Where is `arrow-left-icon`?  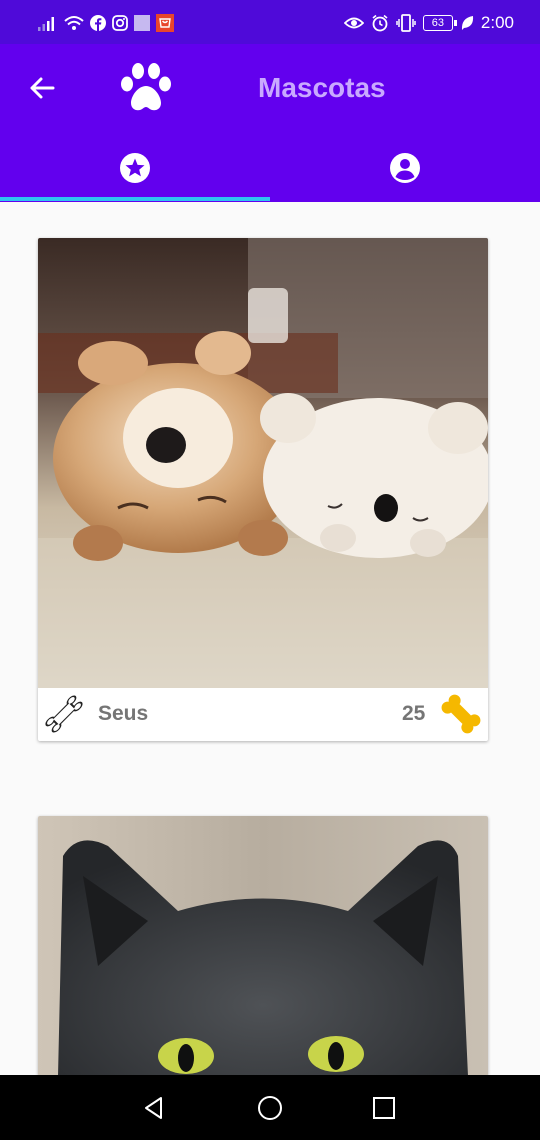
arrow-left-icon is located at coordinates (42, 88).